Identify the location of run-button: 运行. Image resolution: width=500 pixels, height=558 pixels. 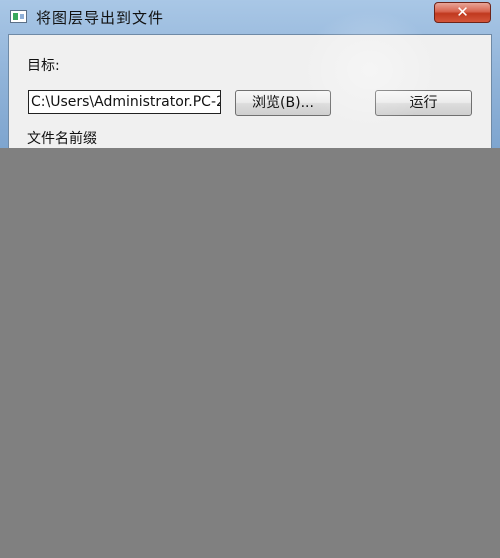
(423, 103).